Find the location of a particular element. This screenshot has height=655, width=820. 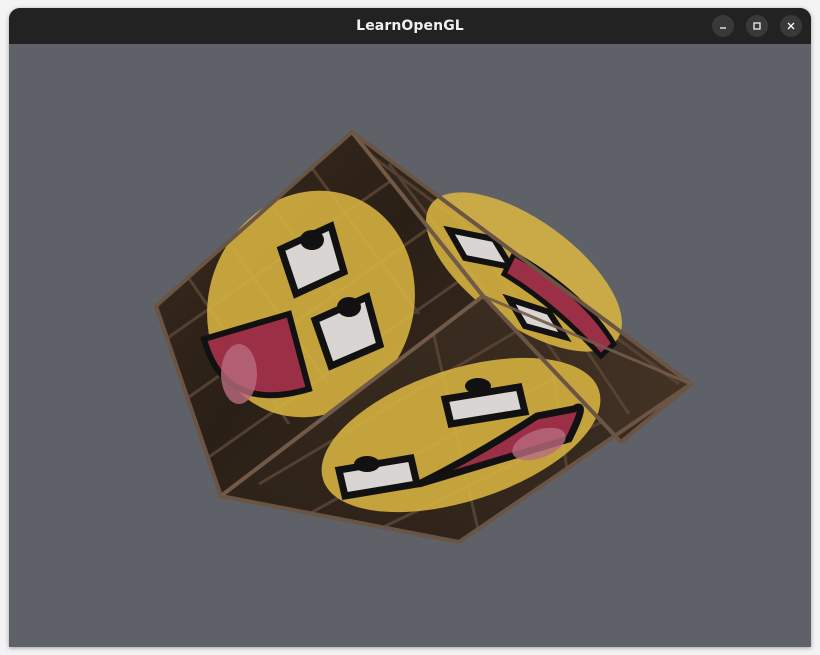

minimize-button is located at coordinates (723, 26).